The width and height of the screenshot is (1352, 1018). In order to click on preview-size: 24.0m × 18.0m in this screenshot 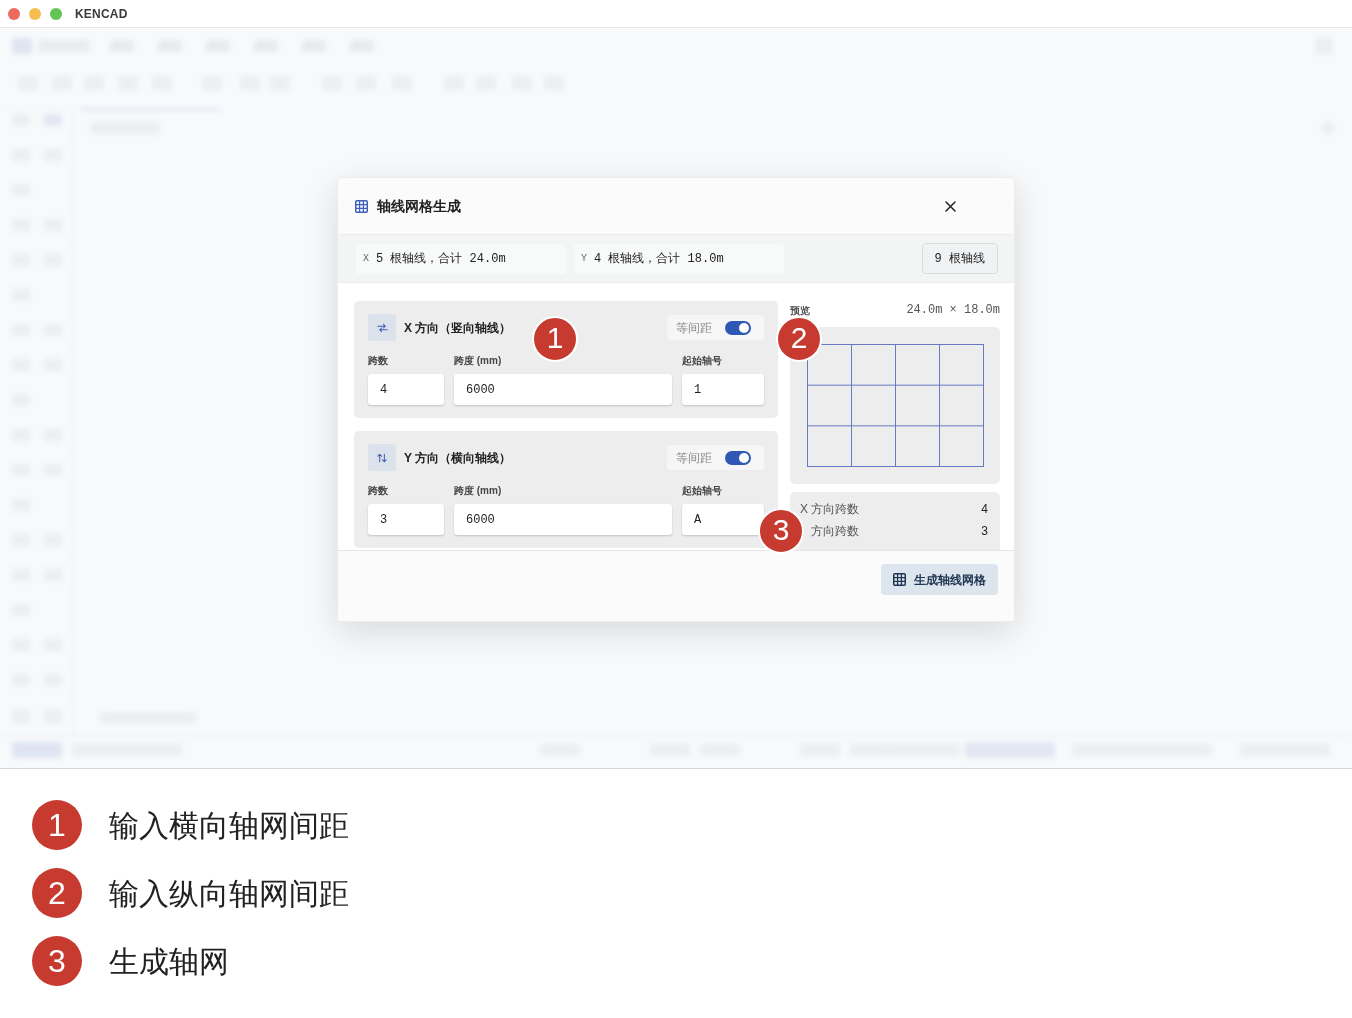, I will do `click(953, 310)`.